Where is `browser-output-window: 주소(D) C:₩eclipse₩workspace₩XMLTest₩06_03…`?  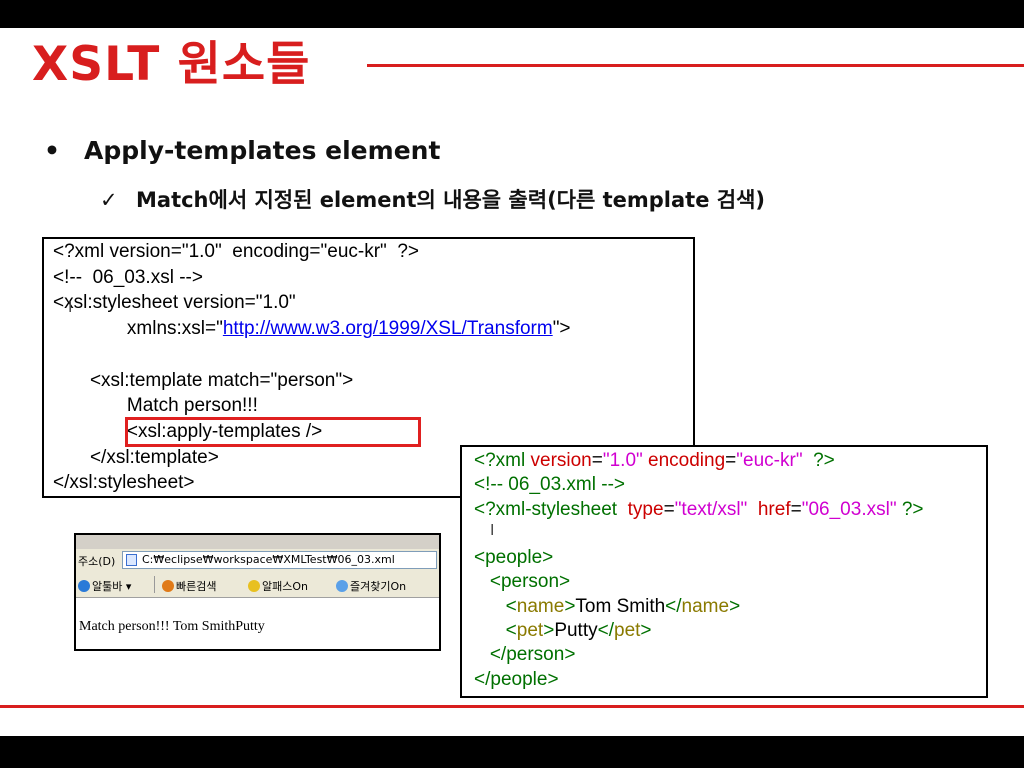 browser-output-window: 주소(D) C:₩eclipse₩workspace₩XMLTest₩06_03… is located at coordinates (257, 592).